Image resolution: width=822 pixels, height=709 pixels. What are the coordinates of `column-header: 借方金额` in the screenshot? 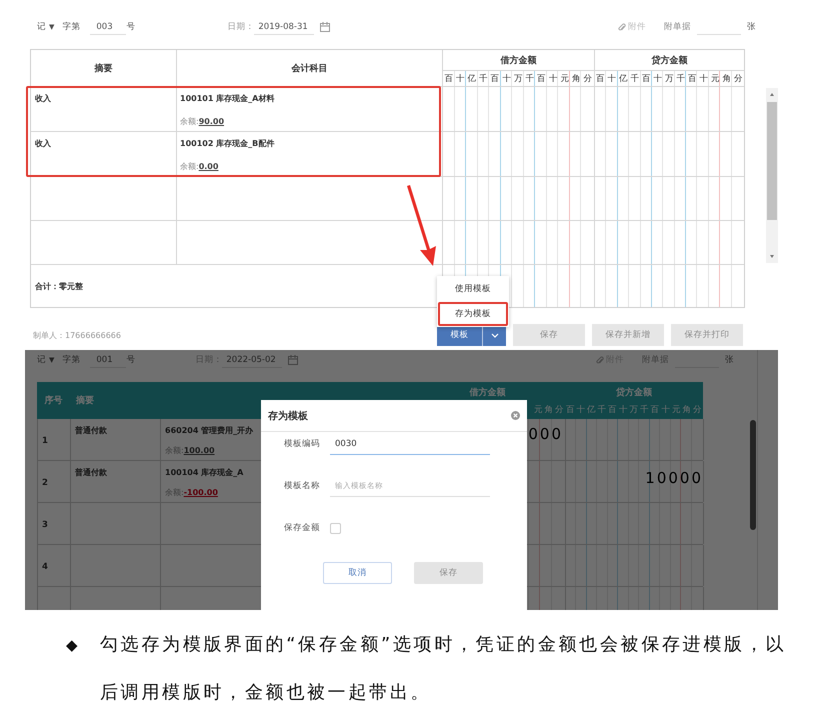 It's located at (487, 393).